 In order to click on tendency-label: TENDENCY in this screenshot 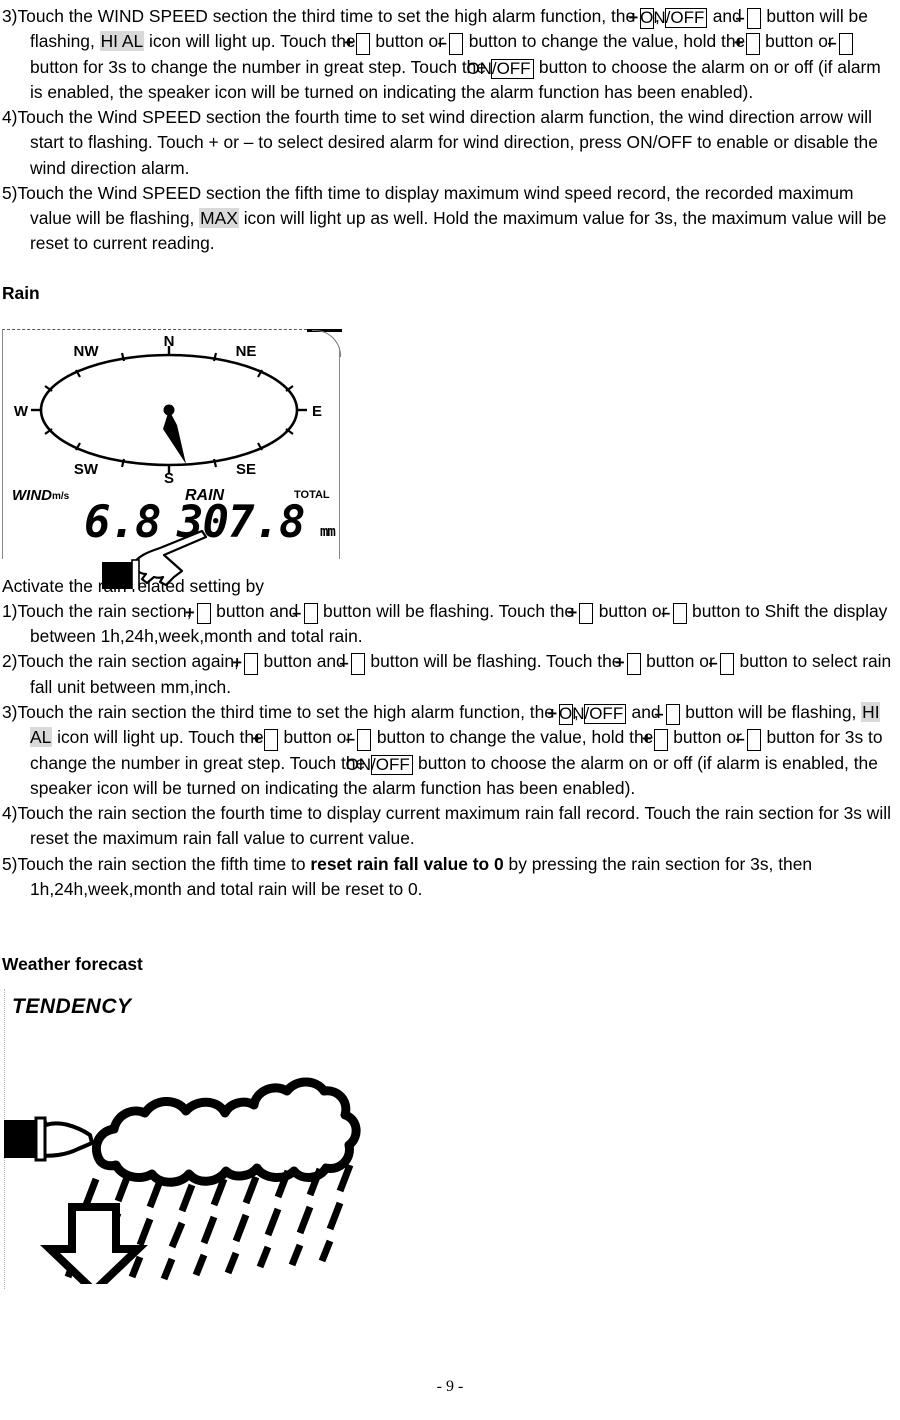, I will do `click(72, 1007)`.